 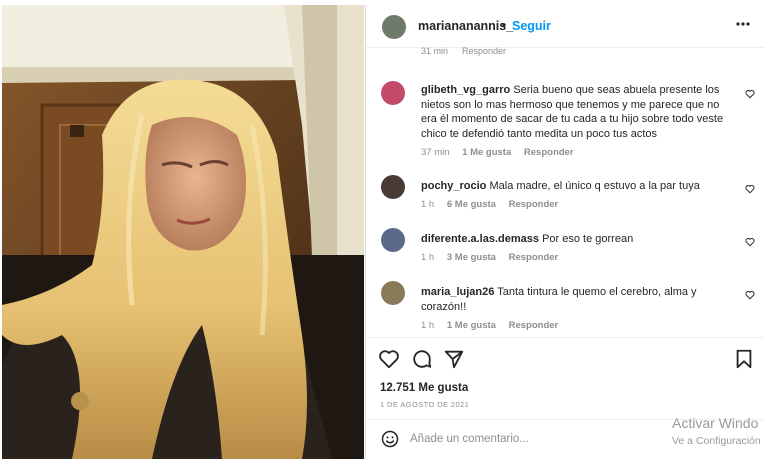 I want to click on commenter-username: pochy_rocio, so click(x=453, y=186).